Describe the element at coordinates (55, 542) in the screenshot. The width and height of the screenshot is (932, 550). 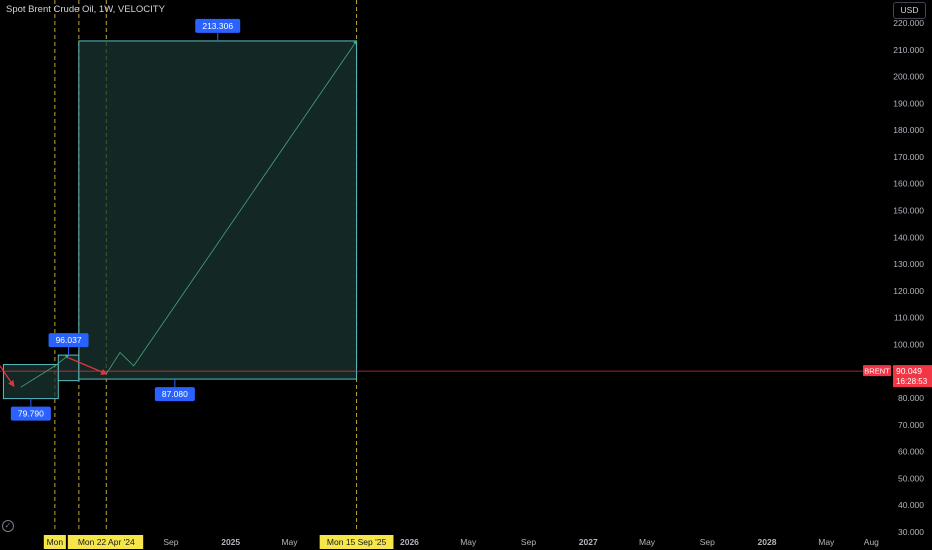
I see `marker-date-label: Mon` at that location.